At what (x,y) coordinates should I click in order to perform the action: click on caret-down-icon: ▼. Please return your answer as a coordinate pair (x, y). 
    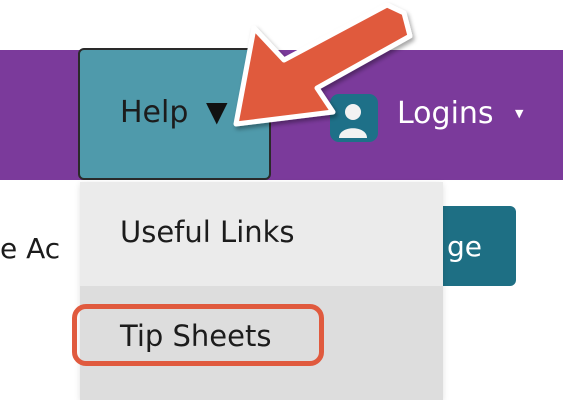
    Looking at the image, I should click on (217, 111).